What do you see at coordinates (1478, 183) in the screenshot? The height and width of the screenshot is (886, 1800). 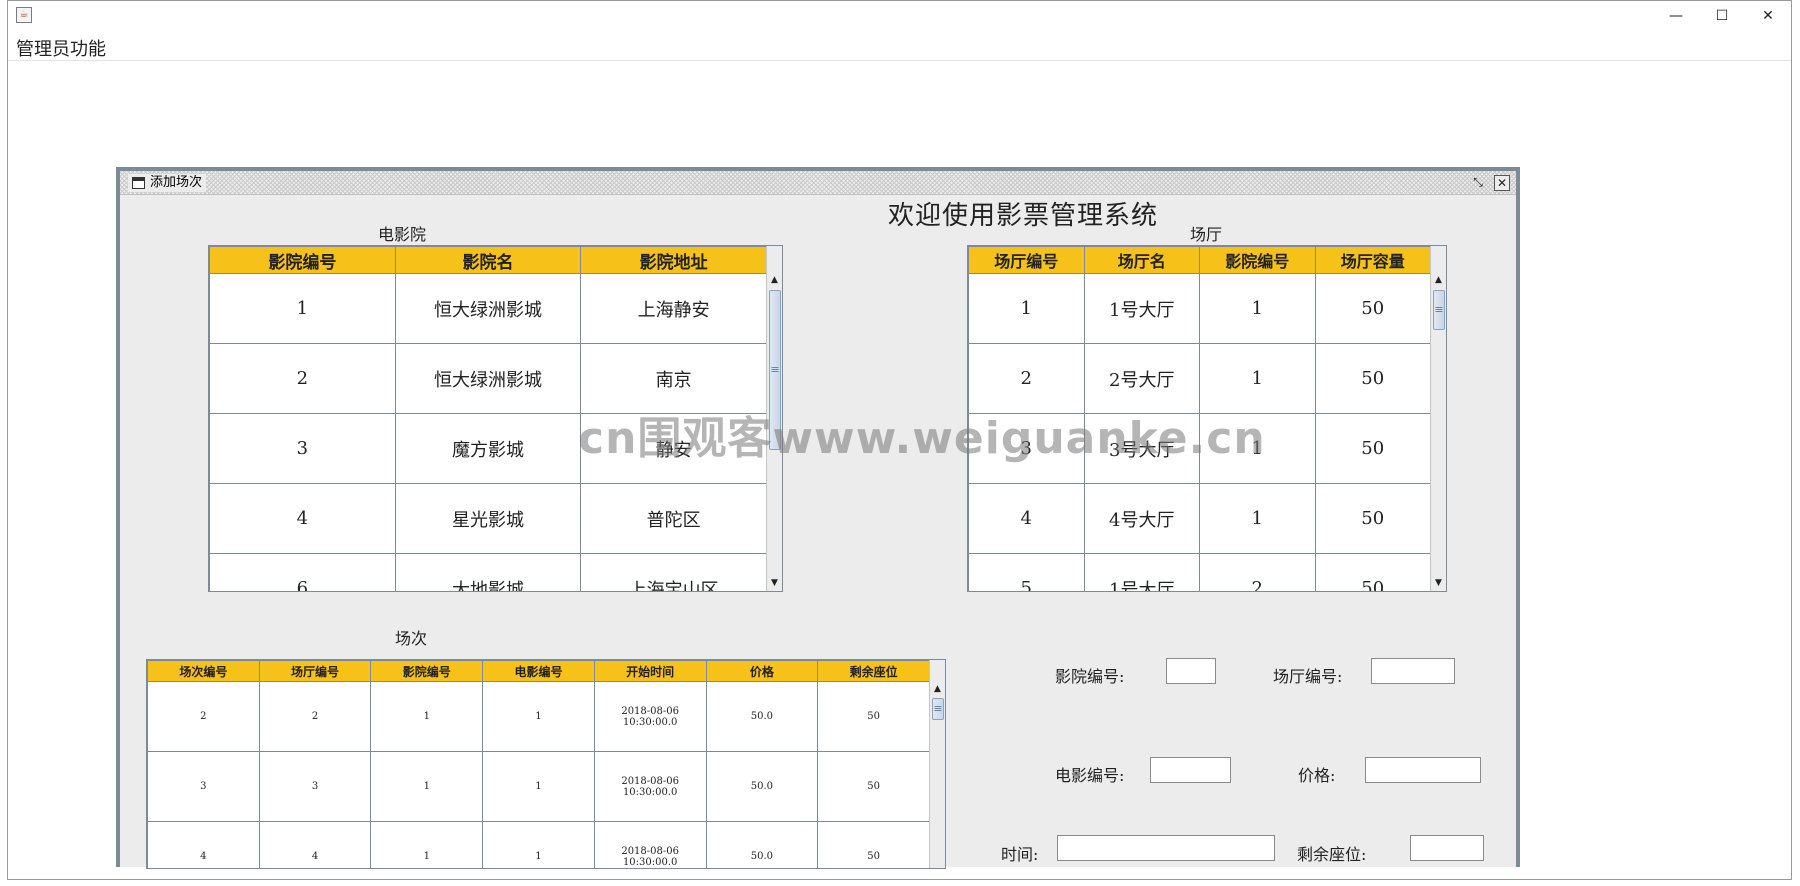 I see `restore-icon: ⤡` at bounding box center [1478, 183].